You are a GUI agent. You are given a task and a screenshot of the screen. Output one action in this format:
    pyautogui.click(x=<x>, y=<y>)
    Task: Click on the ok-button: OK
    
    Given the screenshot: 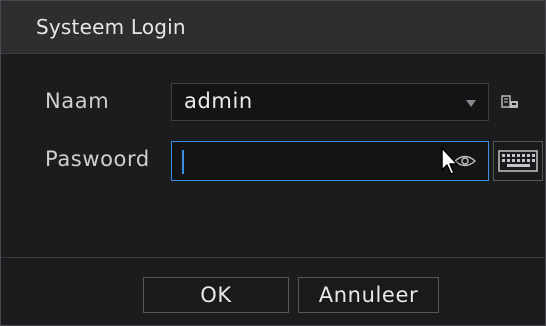 What is the action you would take?
    pyautogui.click(x=216, y=295)
    